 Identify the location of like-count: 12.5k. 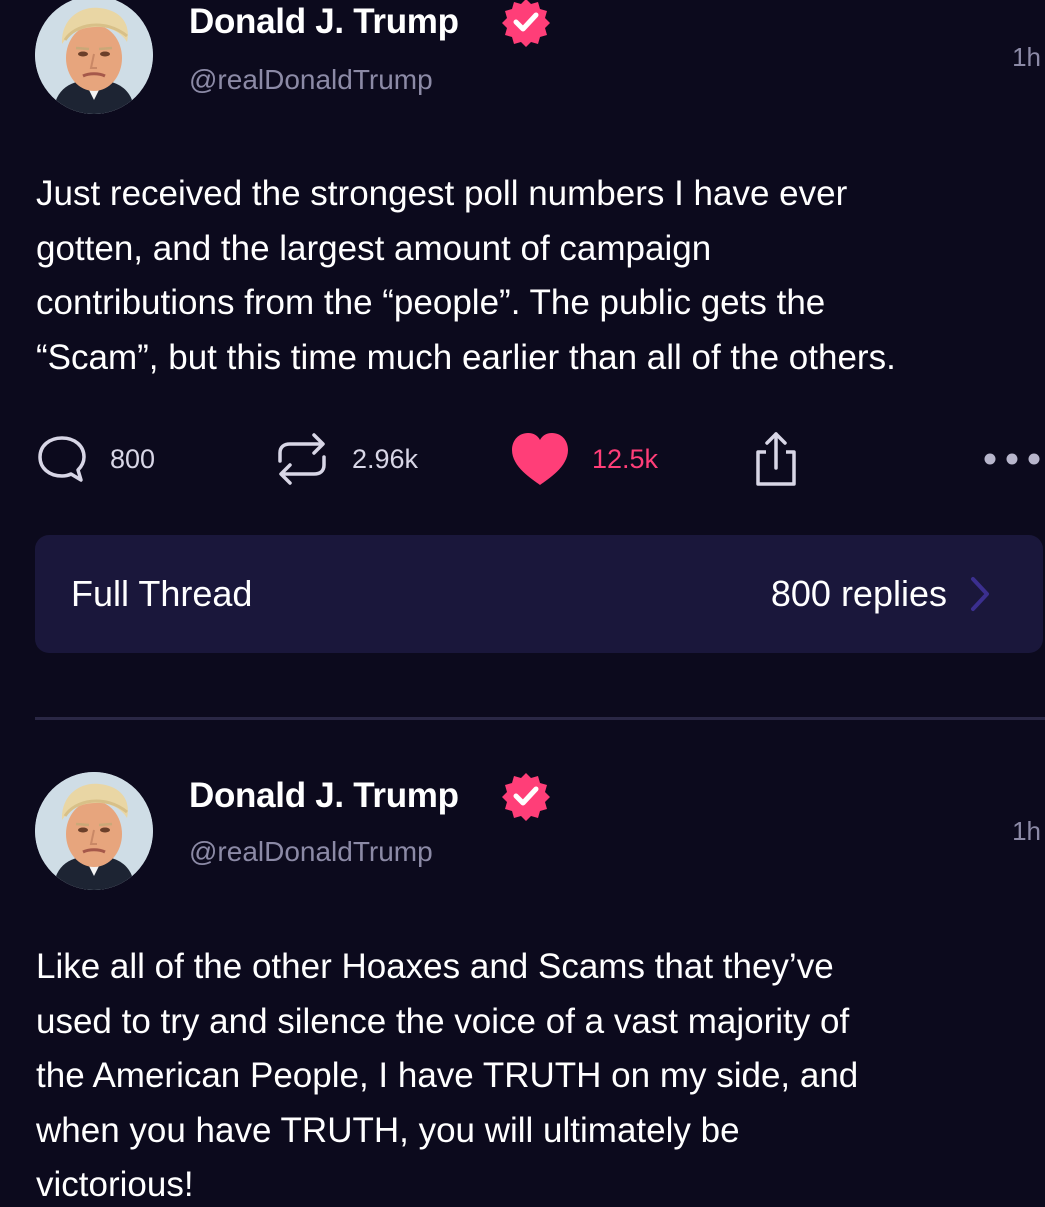
(625, 458).